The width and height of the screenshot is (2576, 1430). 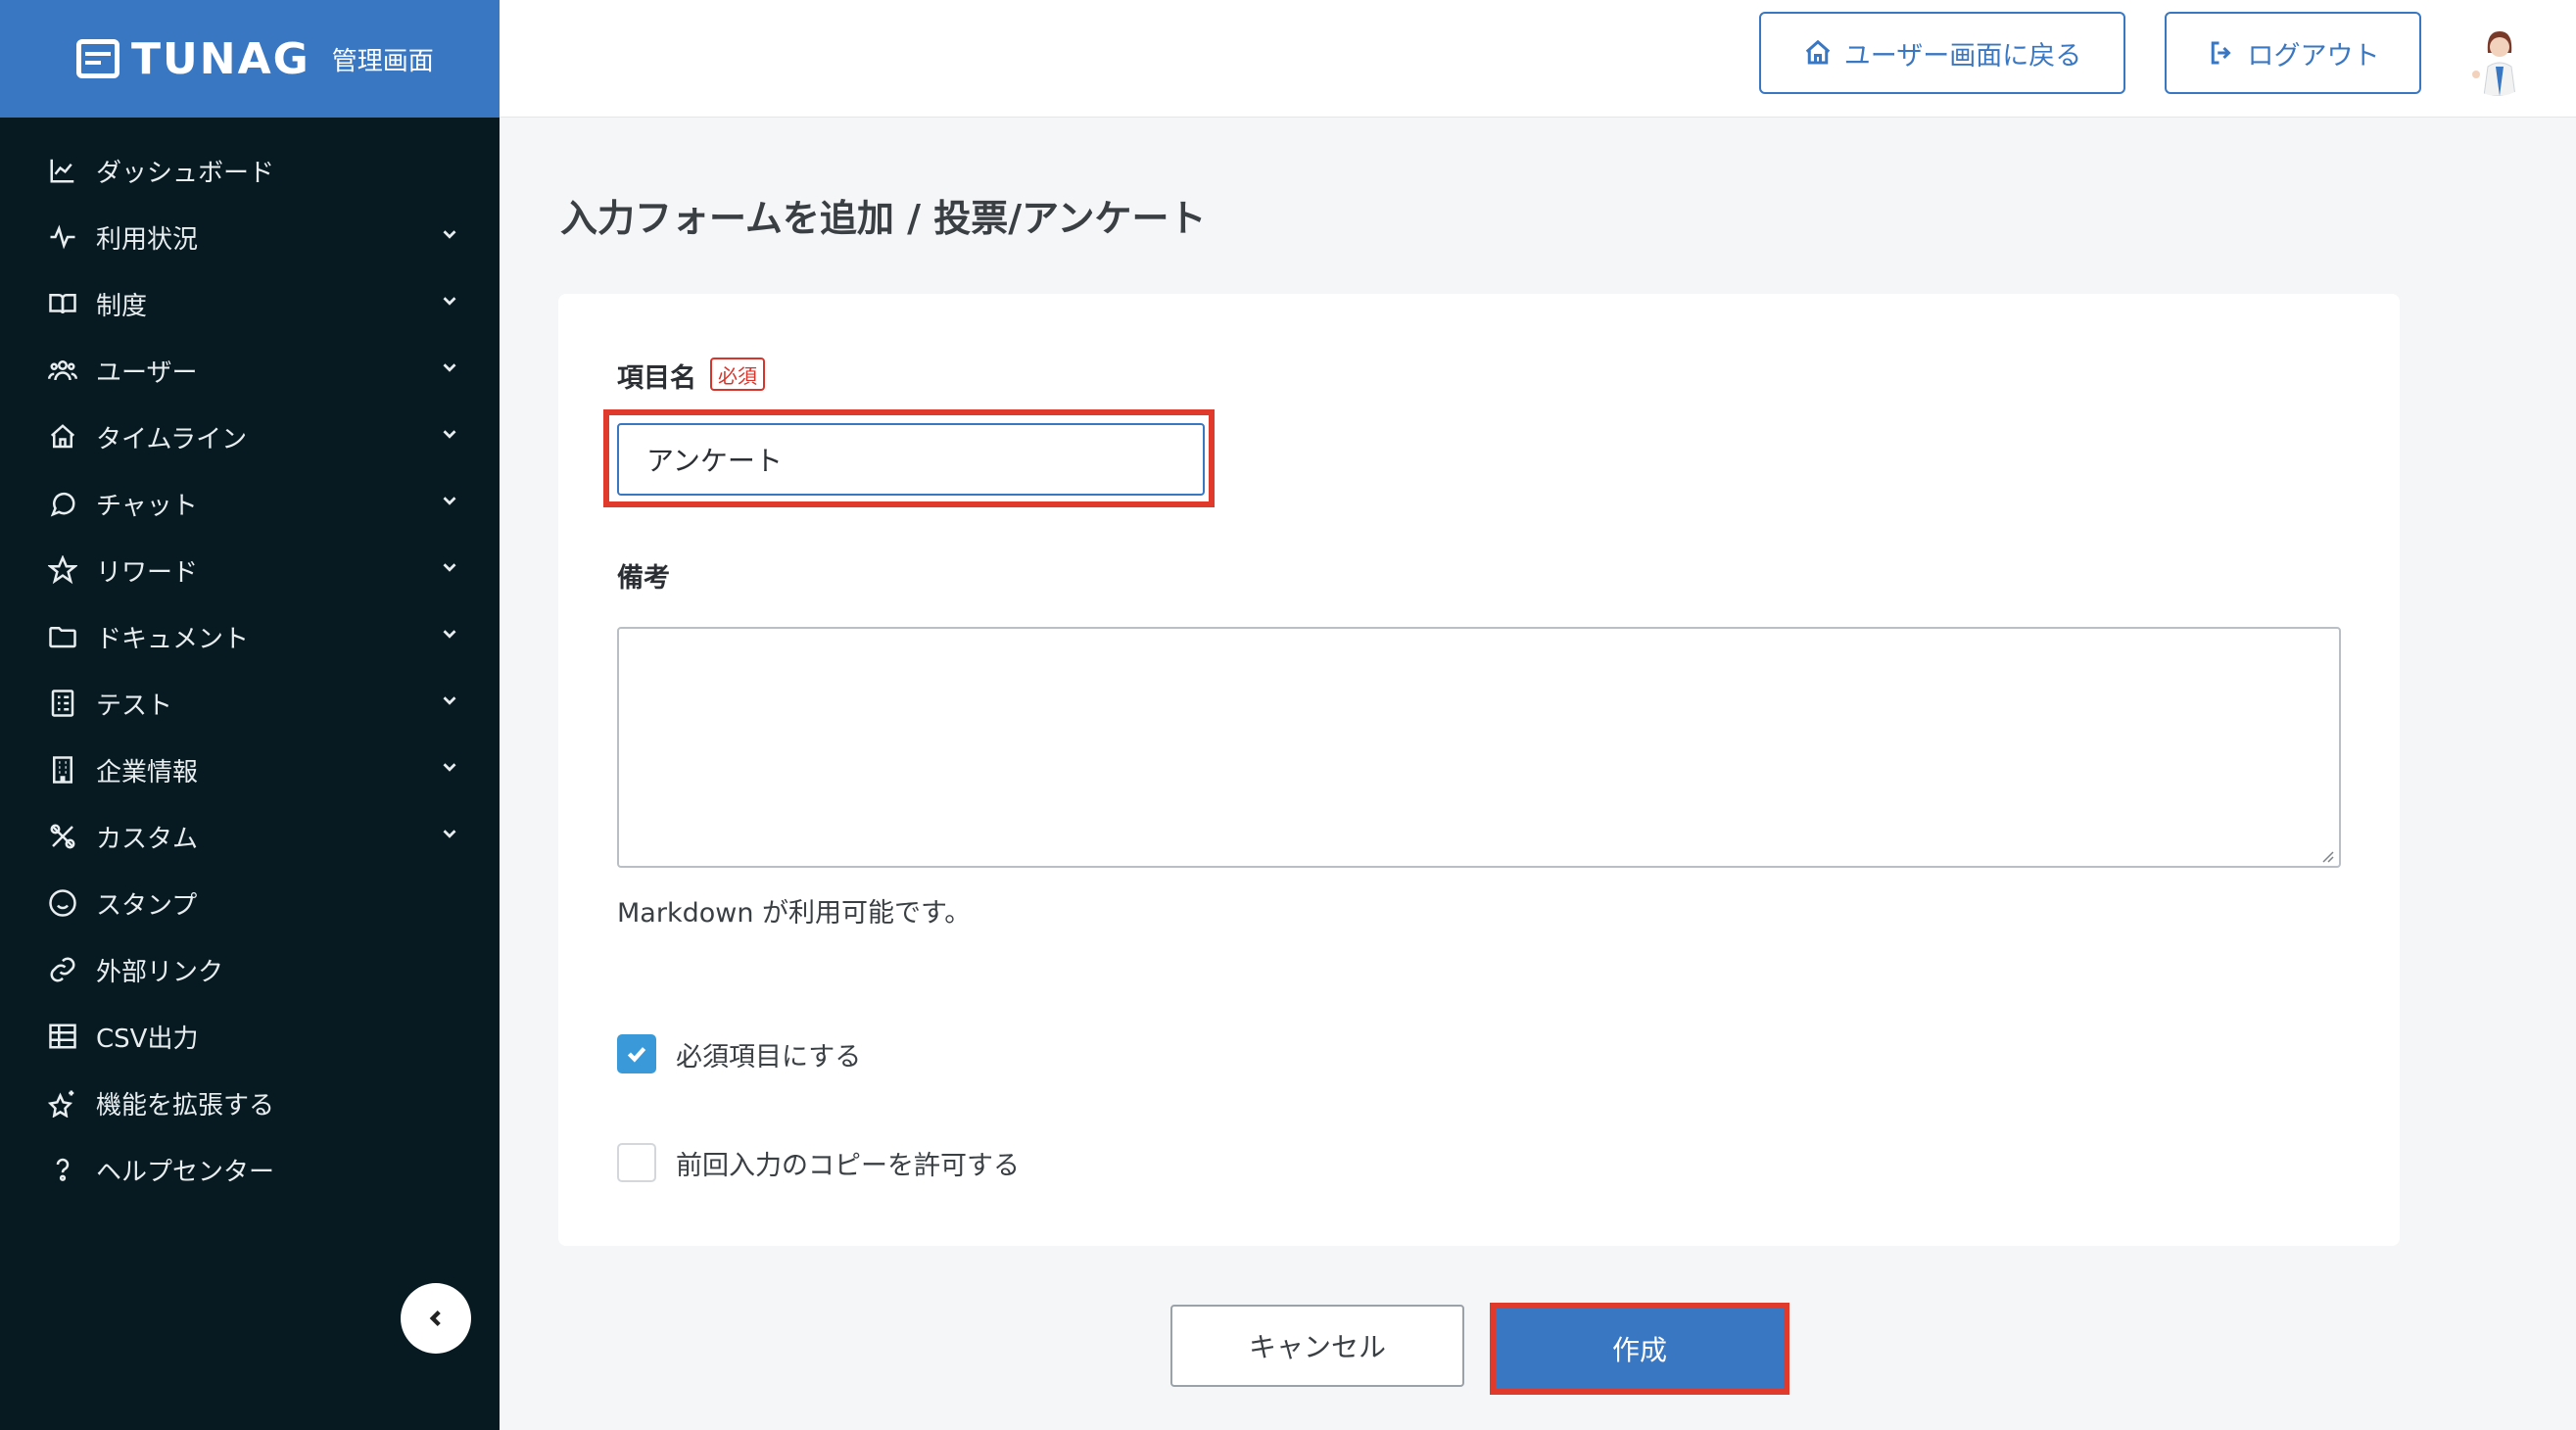 I want to click on brand-header: TUNAG 管理画面, so click(x=250, y=59).